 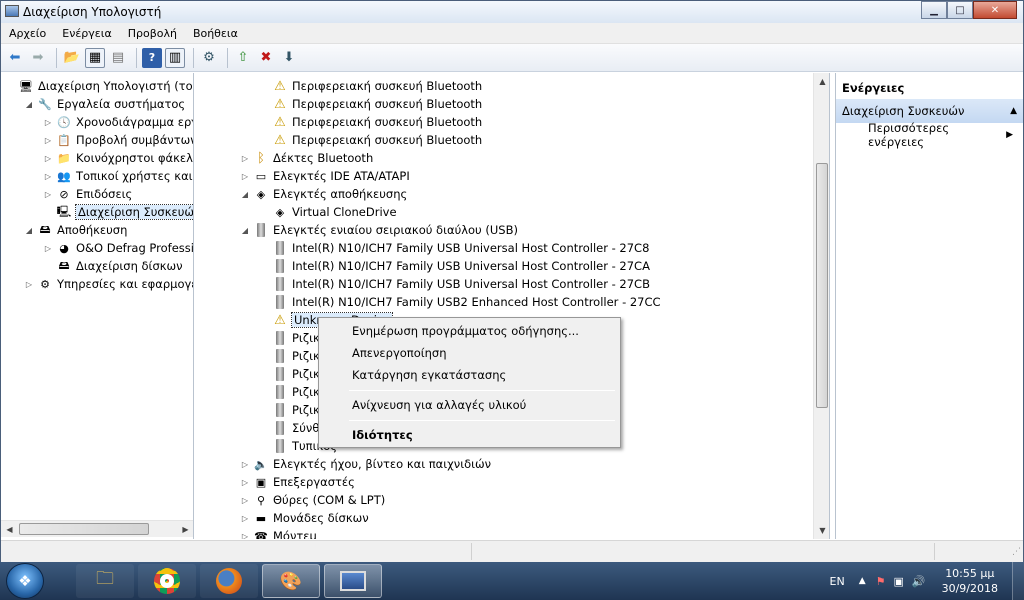 What do you see at coordinates (862, 581) in the screenshot?
I see `show-hidden-icons-icon: ▲` at bounding box center [862, 581].